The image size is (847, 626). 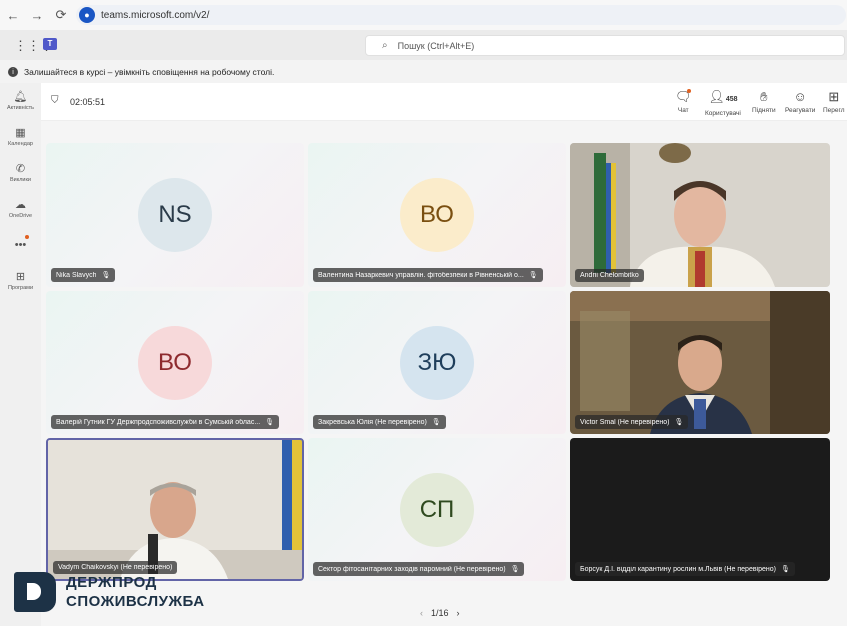 I want to click on view-button: ⊞ Перегл, so click(x=834, y=101).